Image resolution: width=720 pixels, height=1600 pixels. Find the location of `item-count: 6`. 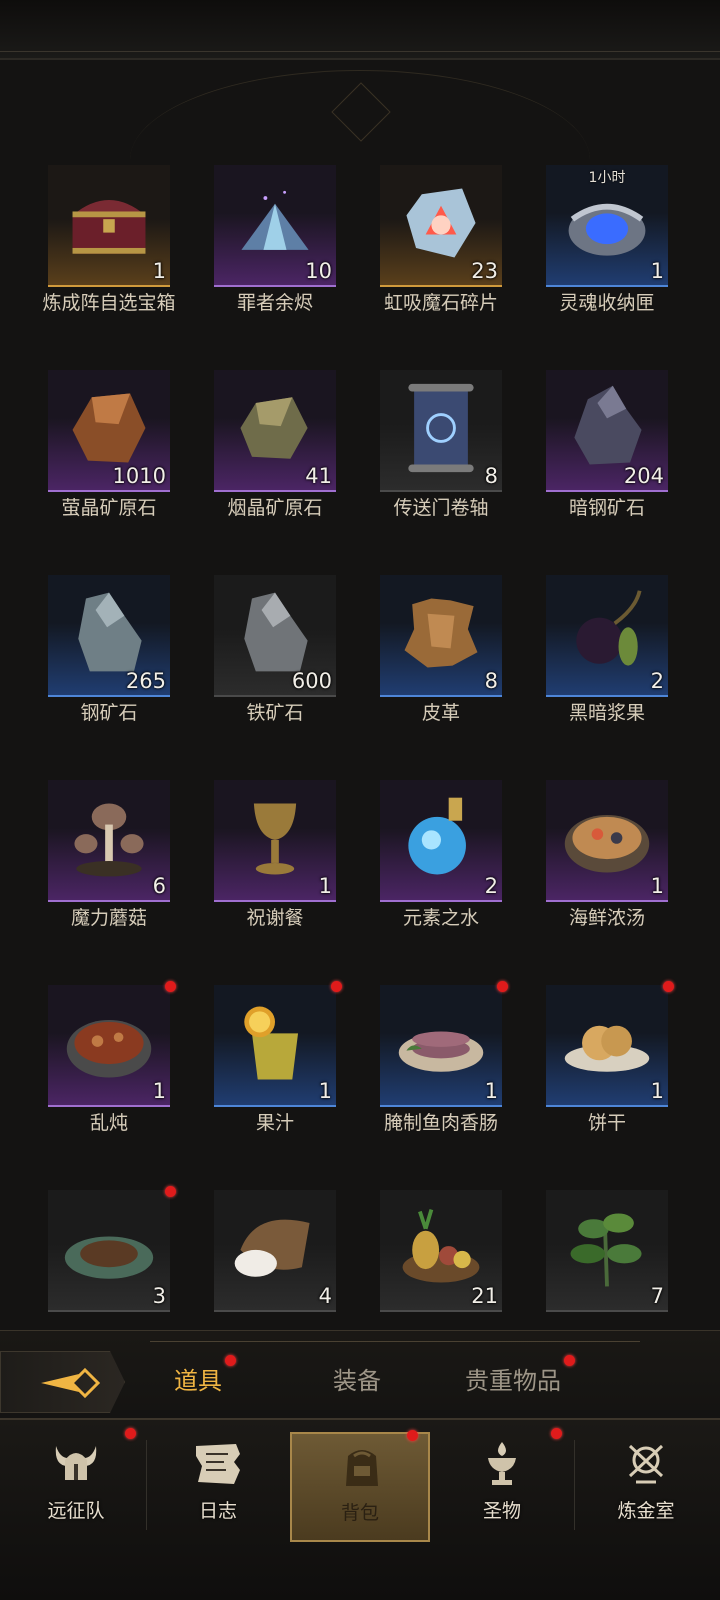

item-count: 6 is located at coordinates (159, 886).